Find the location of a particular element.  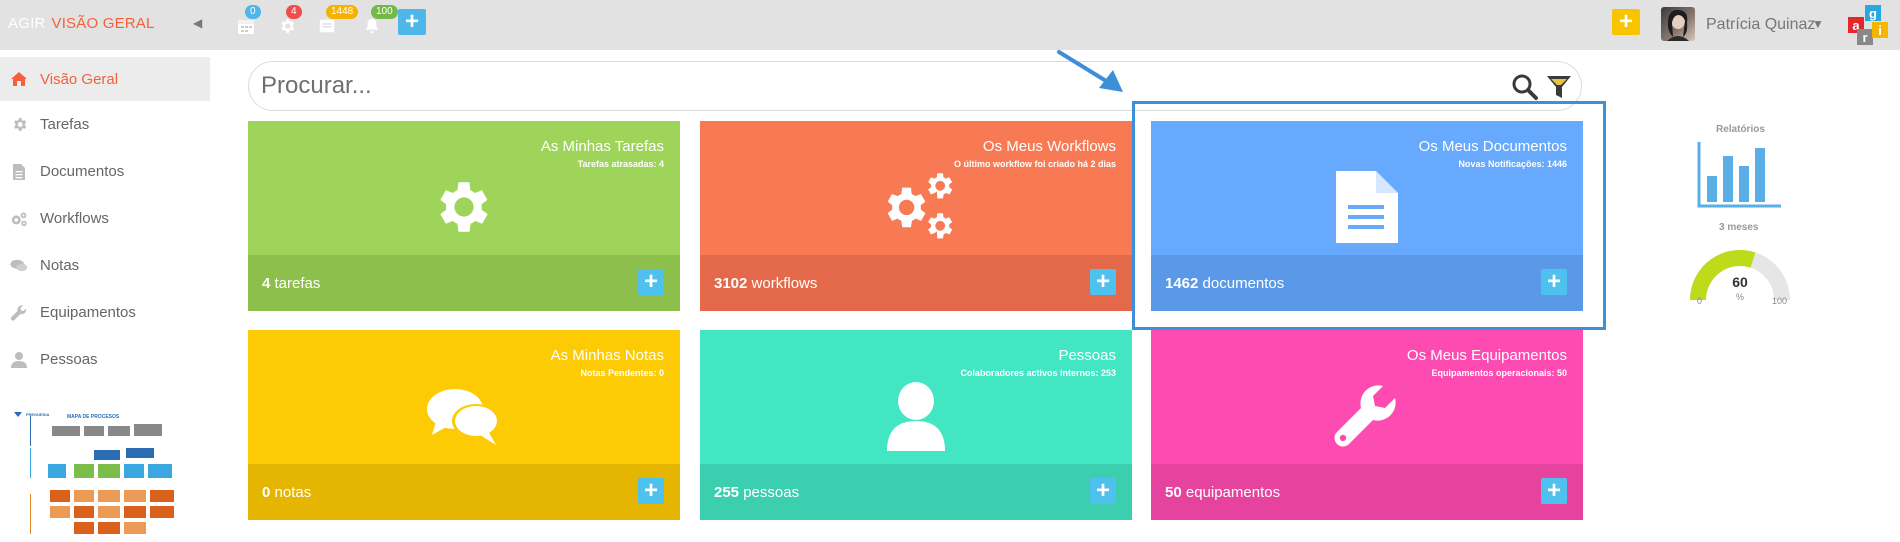

app-logo: a g r i is located at coordinates (1868, 25).